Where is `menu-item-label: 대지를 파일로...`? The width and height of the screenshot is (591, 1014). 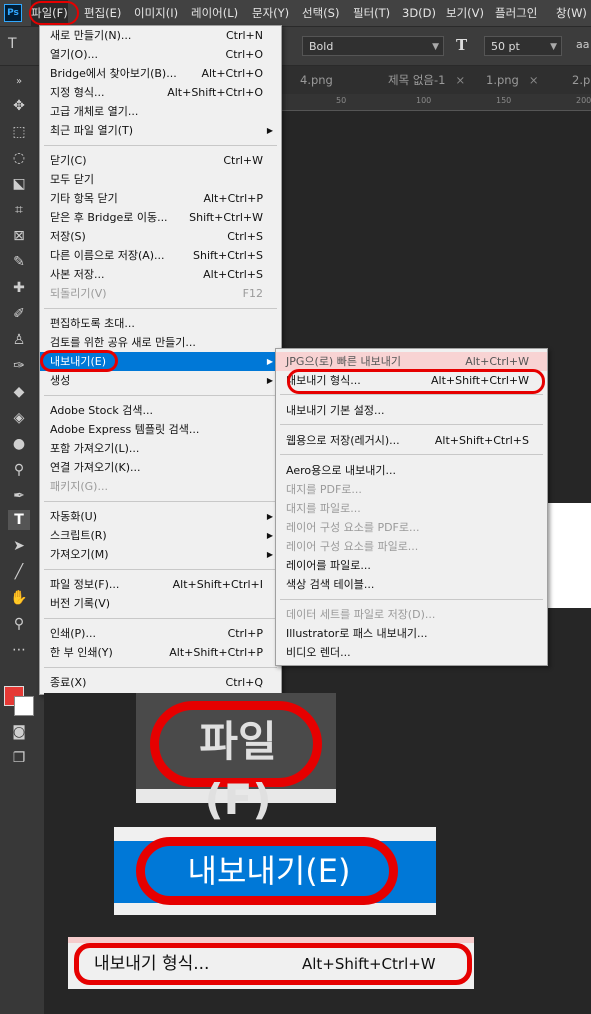
menu-item-label: 대지를 파일로... is located at coordinates (323, 508).